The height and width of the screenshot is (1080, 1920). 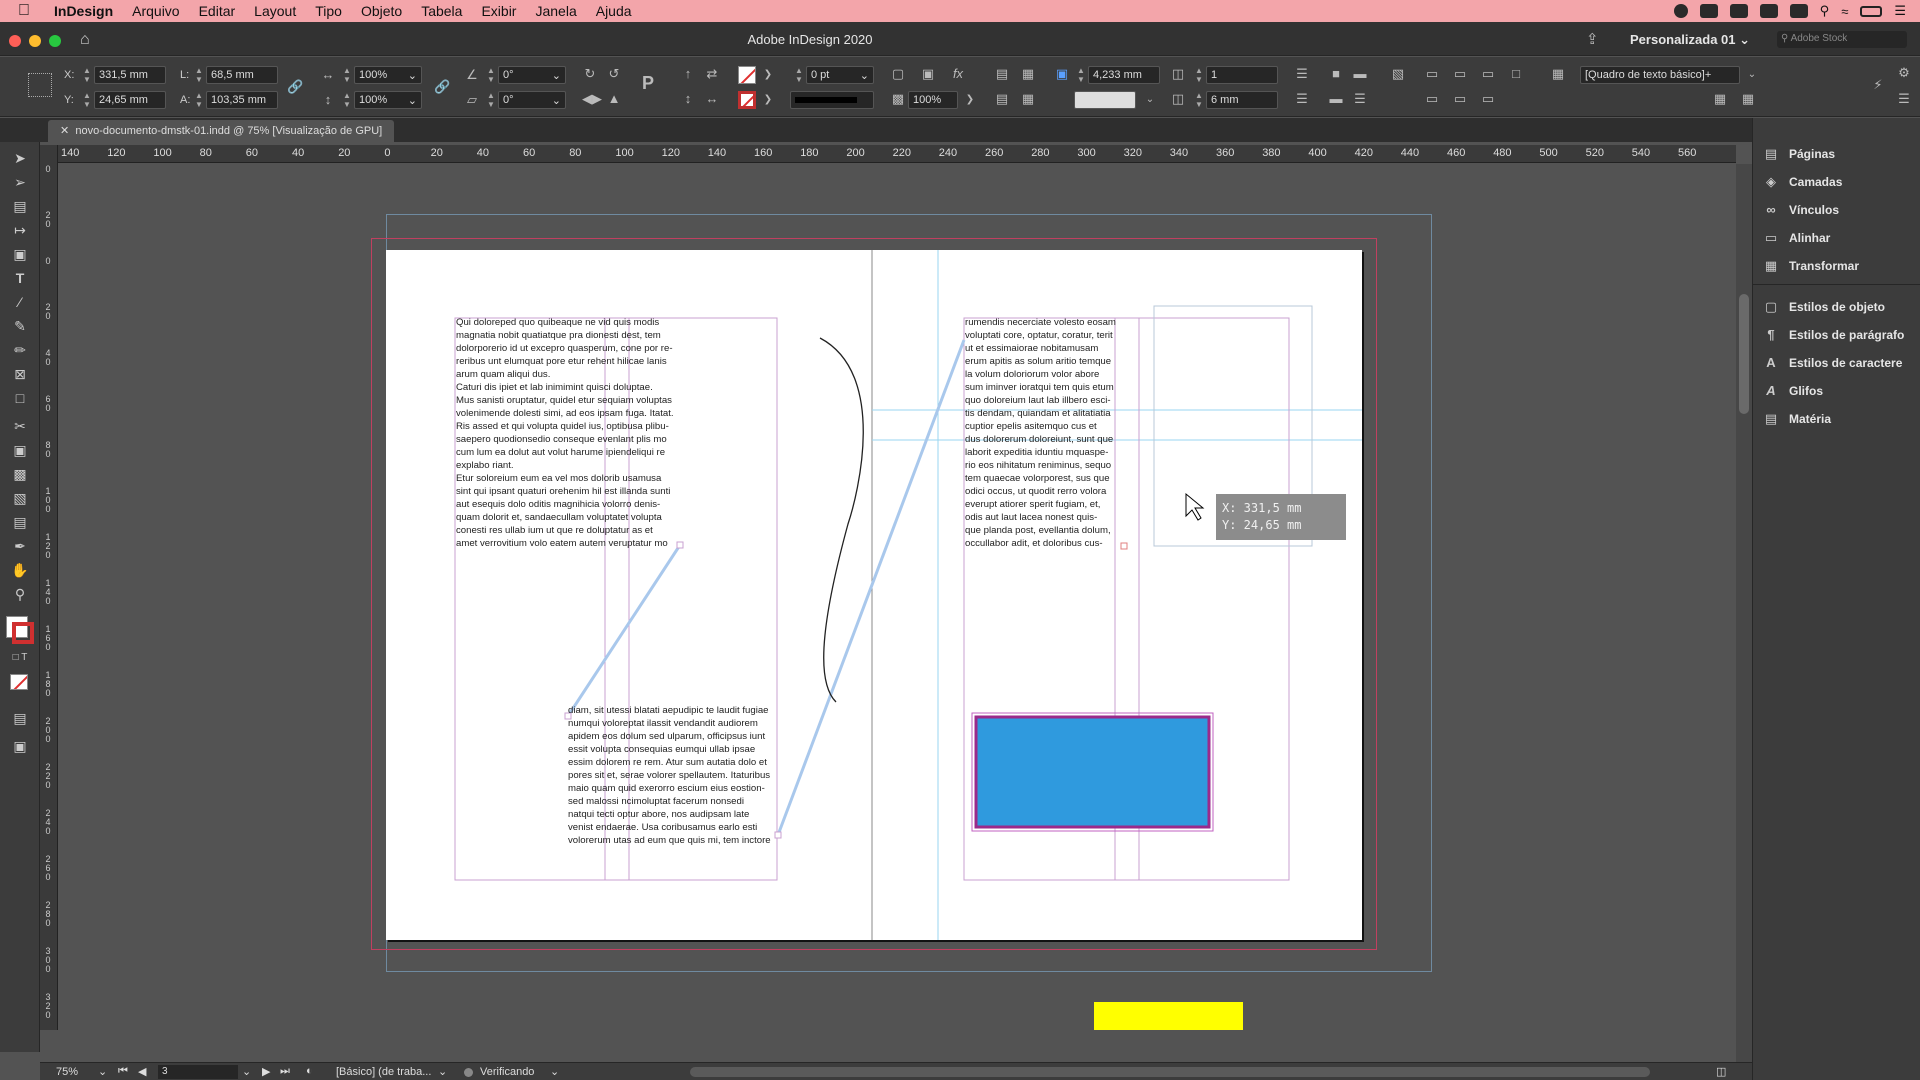 I want to click on screen-mode-icon: ▤, so click(x=20, y=718).